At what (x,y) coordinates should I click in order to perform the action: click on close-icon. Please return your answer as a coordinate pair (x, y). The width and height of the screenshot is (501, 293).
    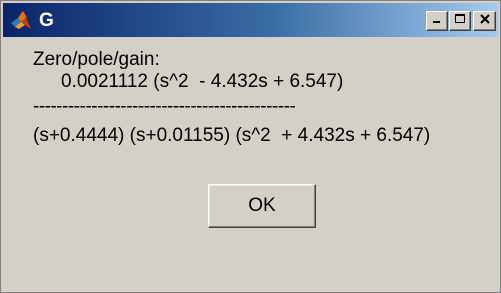
    Looking at the image, I should click on (485, 21).